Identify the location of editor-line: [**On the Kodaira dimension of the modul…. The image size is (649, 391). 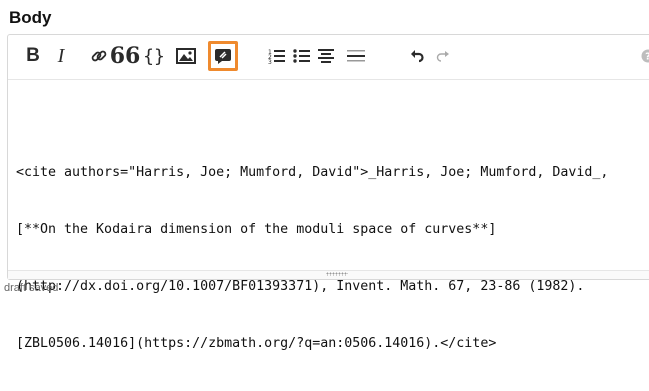
(332, 229).